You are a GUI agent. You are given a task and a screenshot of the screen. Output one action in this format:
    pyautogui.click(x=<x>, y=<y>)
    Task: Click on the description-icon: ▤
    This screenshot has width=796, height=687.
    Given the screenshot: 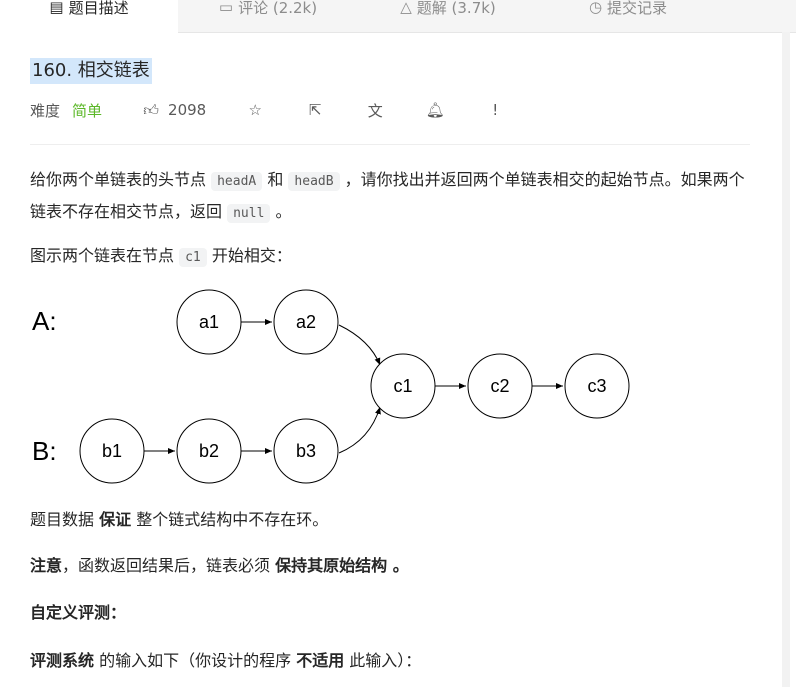 What is the action you would take?
    pyautogui.click(x=56, y=8)
    